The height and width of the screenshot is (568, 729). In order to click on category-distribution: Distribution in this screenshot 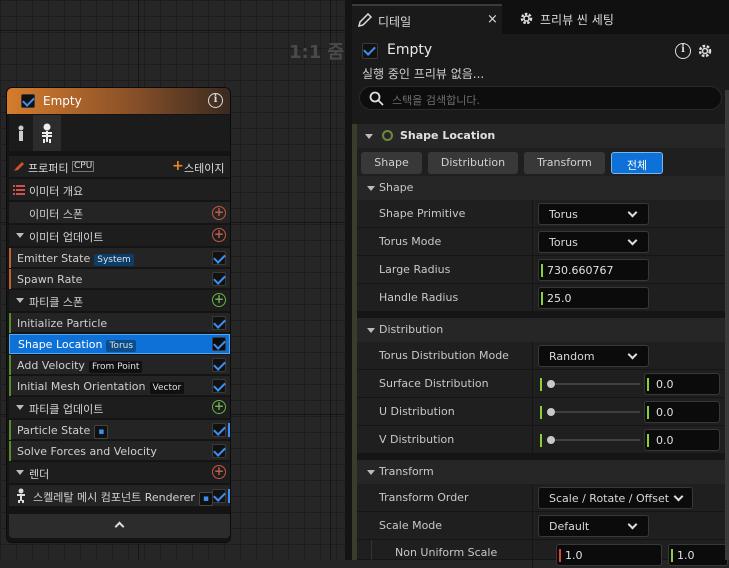, I will do `click(543, 330)`.